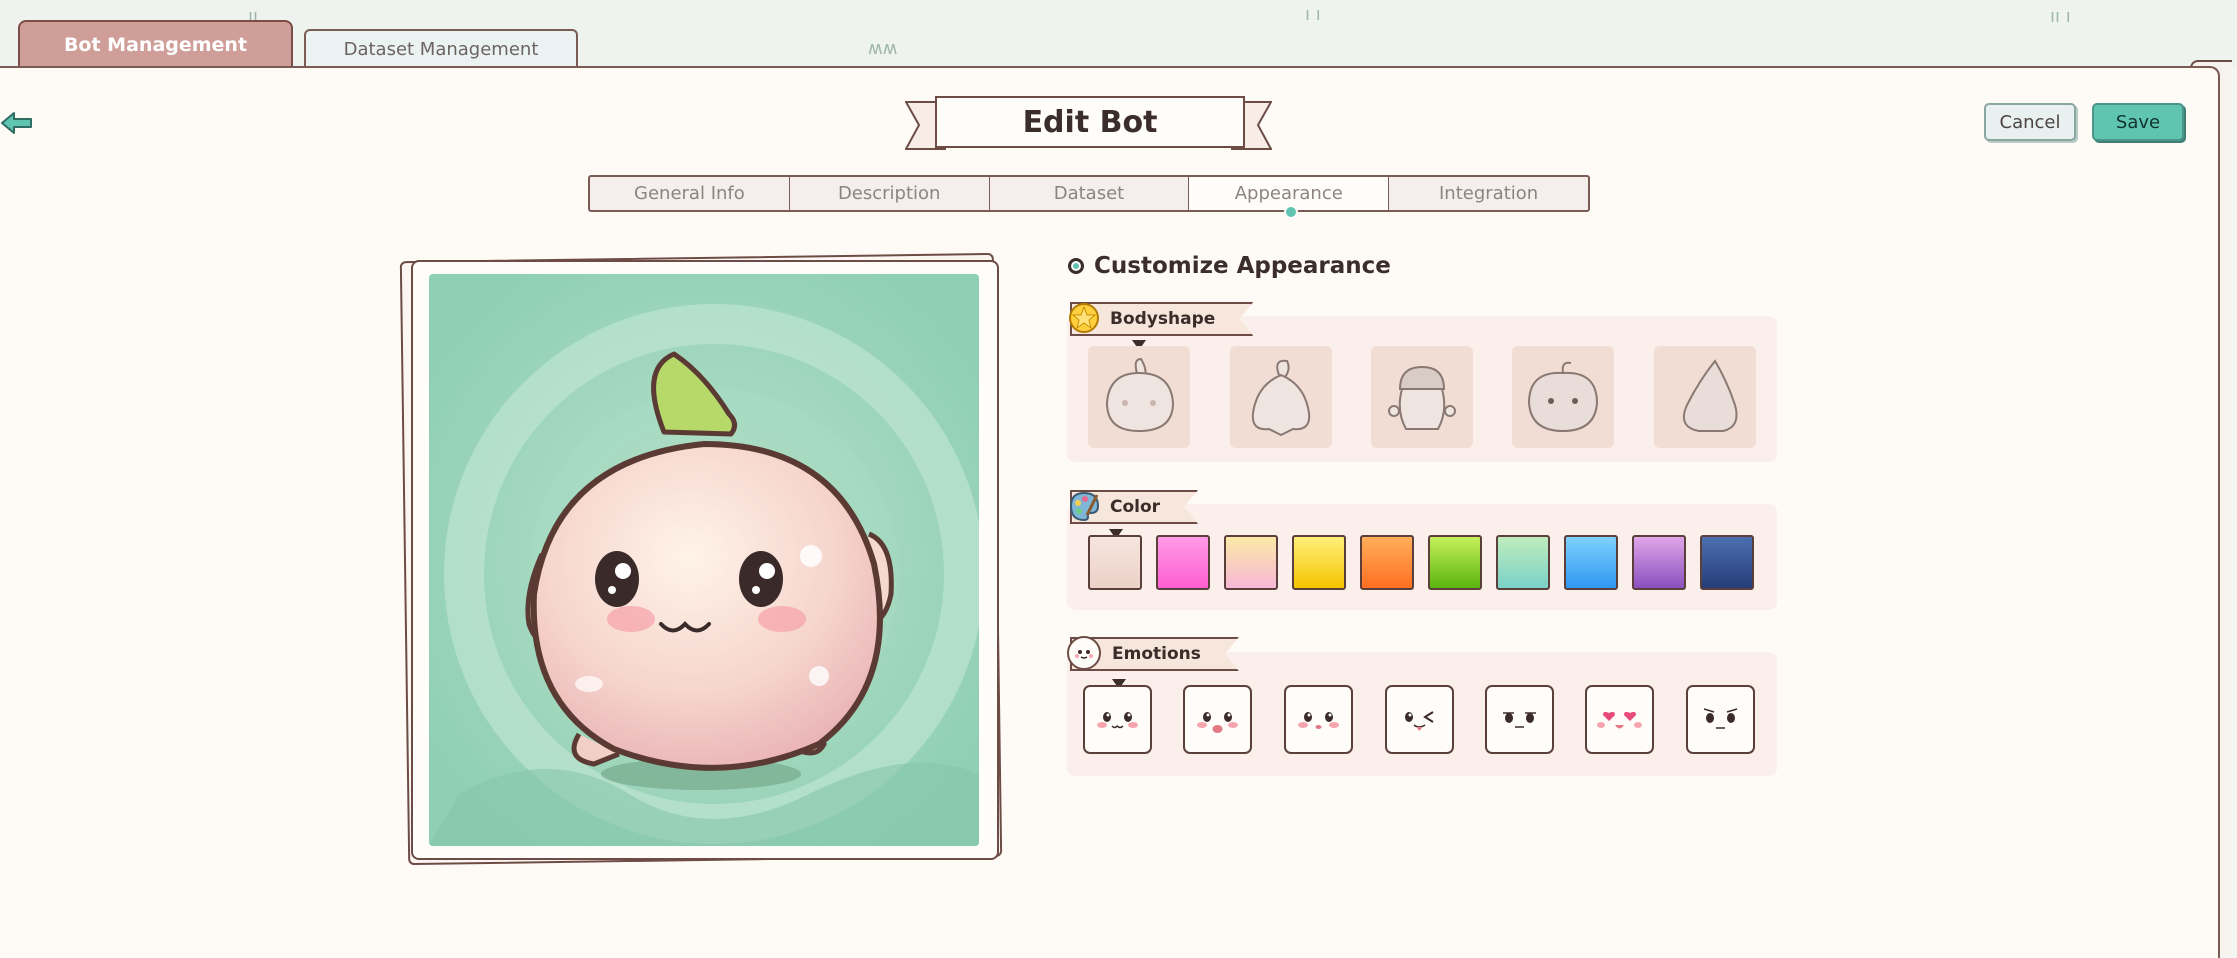 The height and width of the screenshot is (958, 2237). What do you see at coordinates (1488, 193) in the screenshot?
I see `tab-integration: Integration` at bounding box center [1488, 193].